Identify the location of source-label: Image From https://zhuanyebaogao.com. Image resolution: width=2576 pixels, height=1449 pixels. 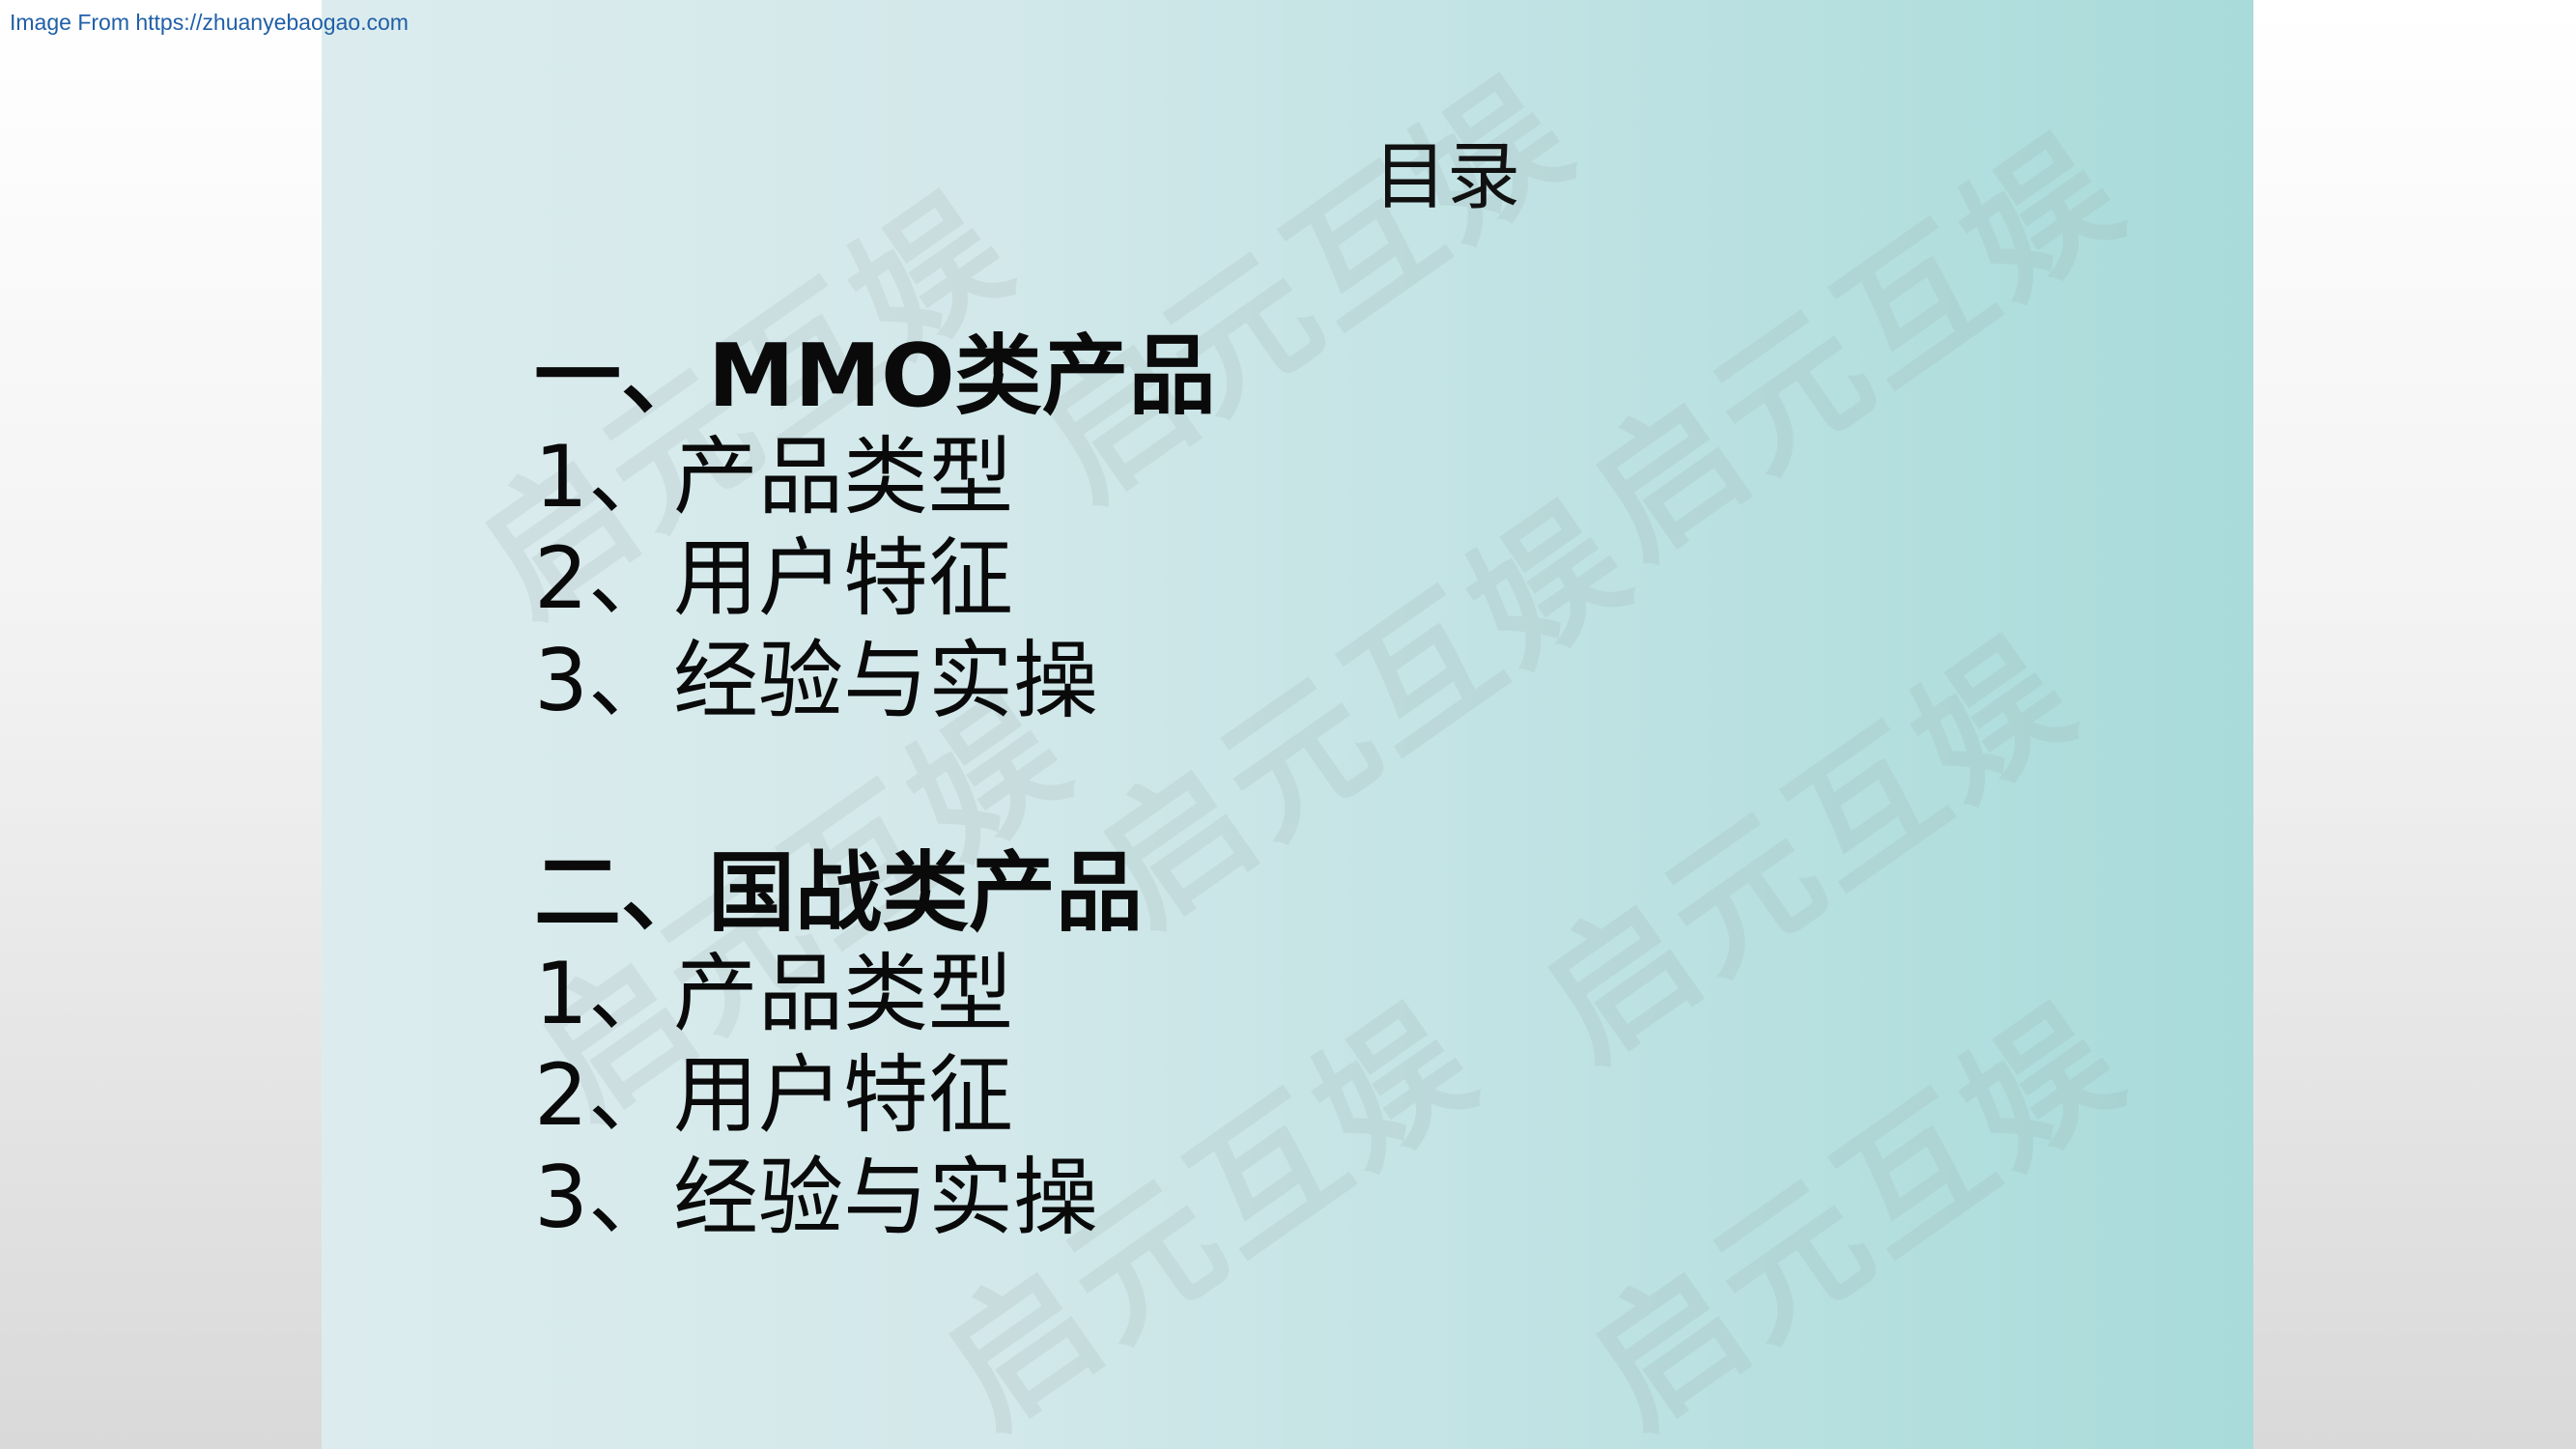
(209, 23).